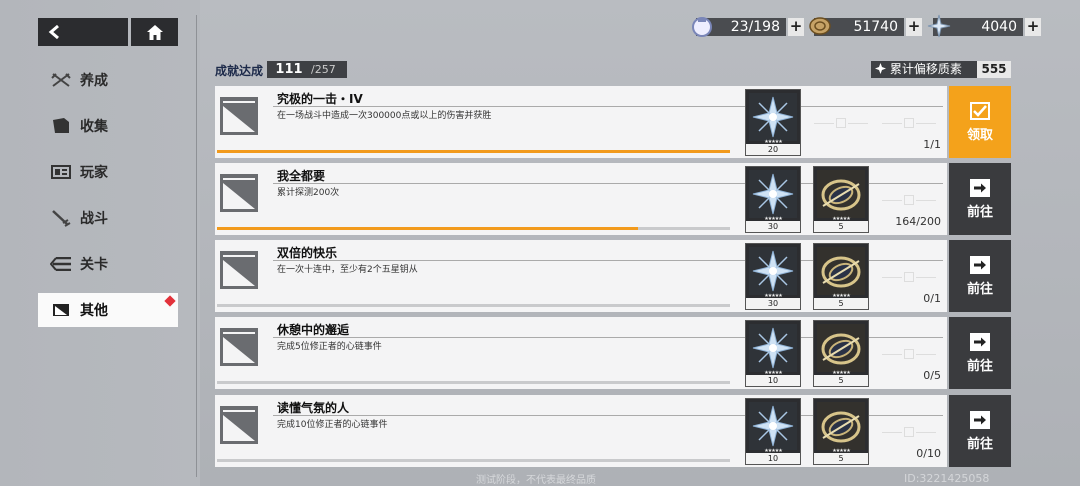 The image size is (1080, 486). Describe the element at coordinates (94, 311) in the screenshot. I see `sidebar-item-label: 其他` at that location.